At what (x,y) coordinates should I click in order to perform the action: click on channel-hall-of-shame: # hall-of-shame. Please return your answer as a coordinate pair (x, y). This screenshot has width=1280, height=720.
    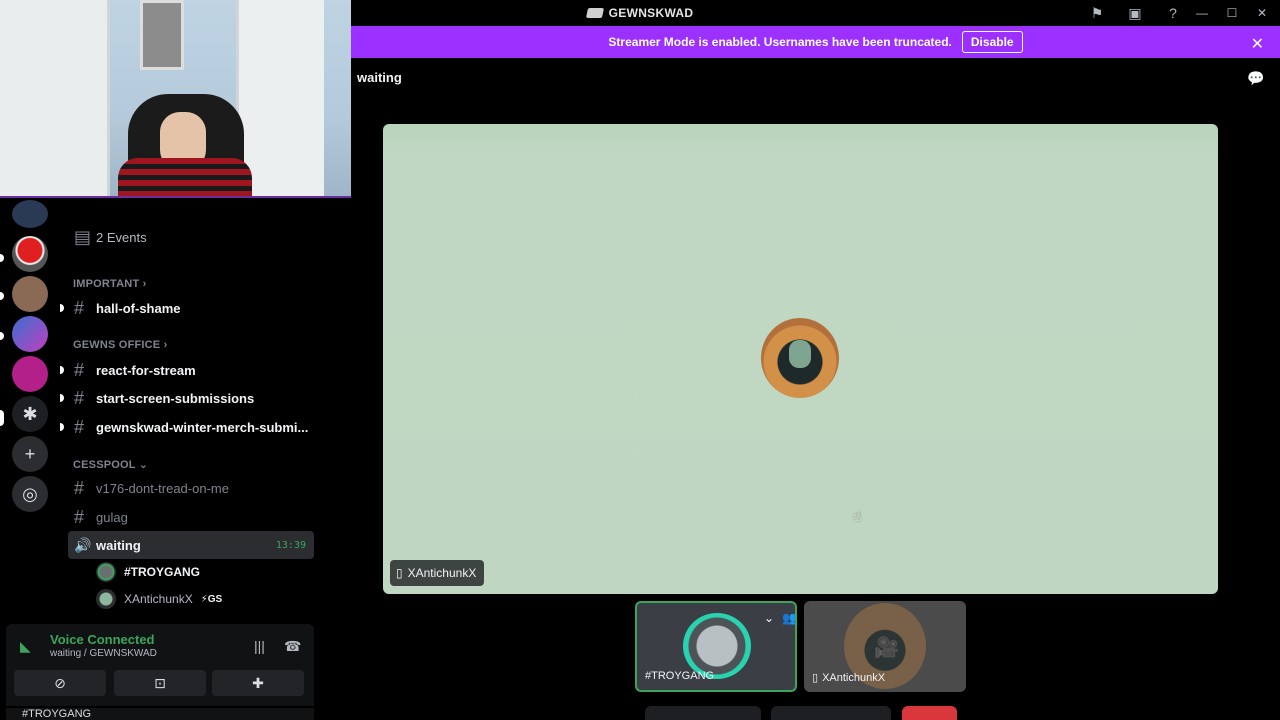
    Looking at the image, I should click on (187, 308).